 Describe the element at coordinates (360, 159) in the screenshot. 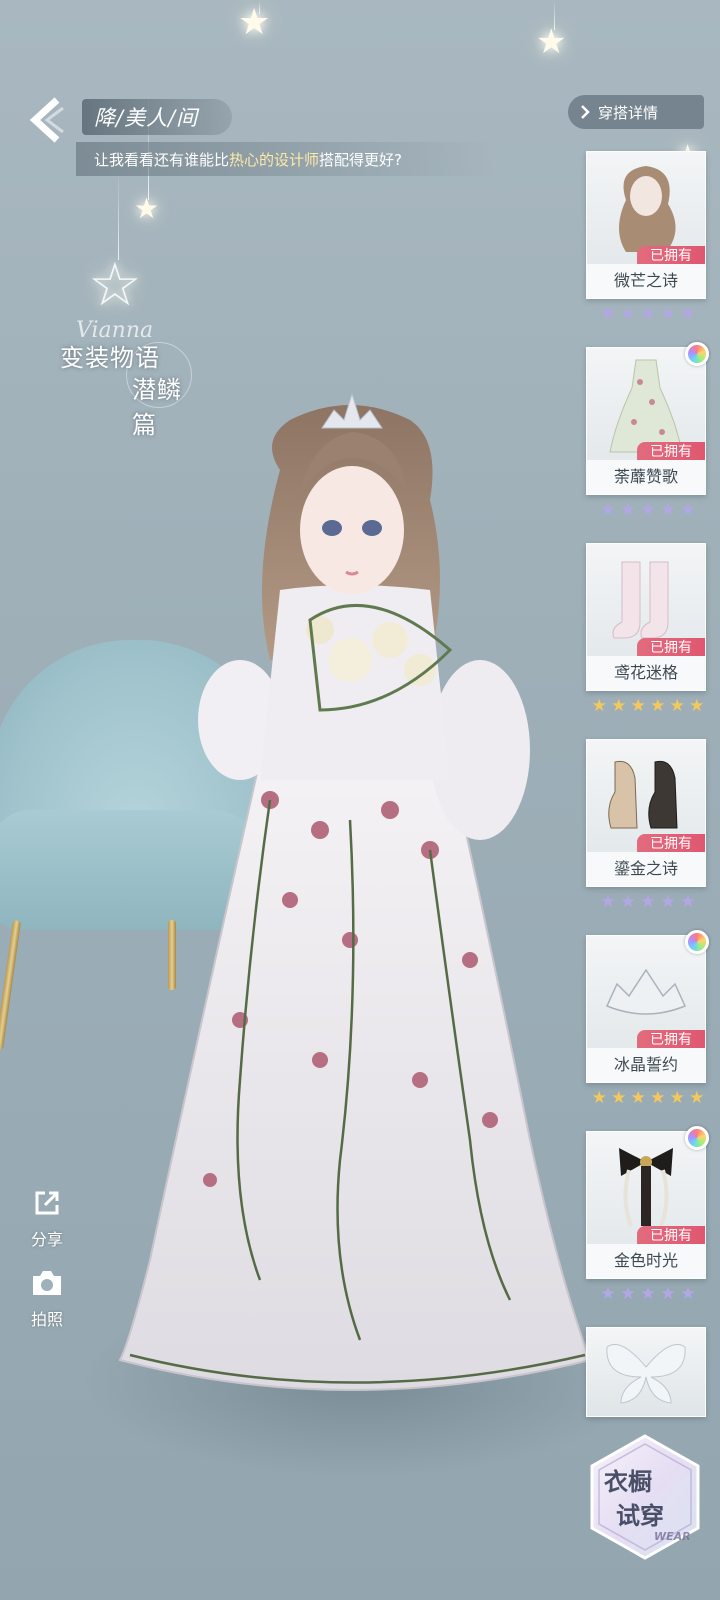

I see `dialogue-suffix: 搭配得更好?` at that location.